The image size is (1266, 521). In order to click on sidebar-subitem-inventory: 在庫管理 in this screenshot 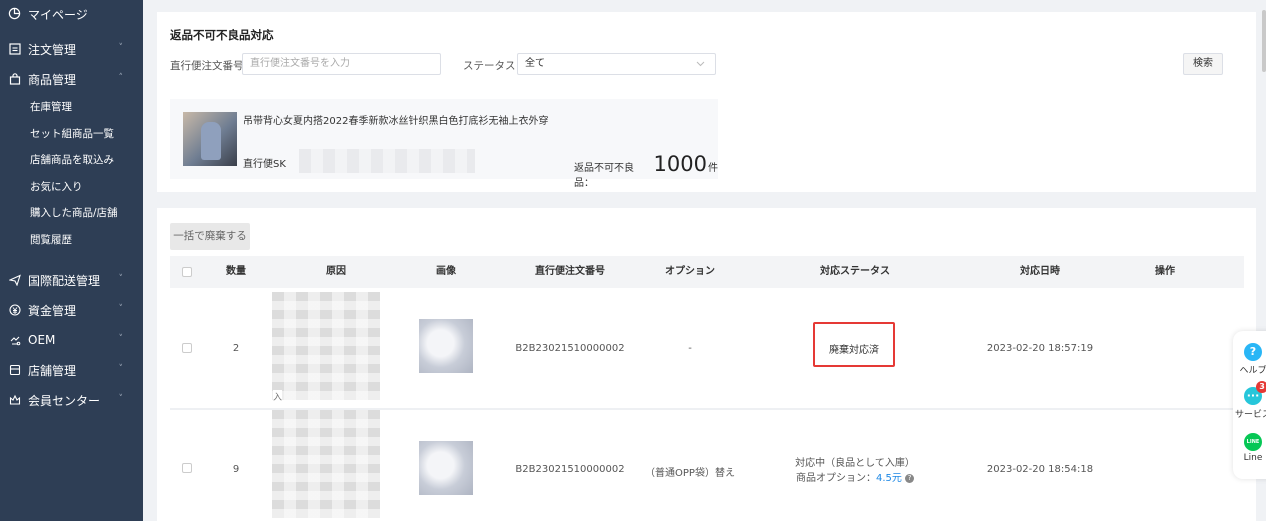, I will do `click(71, 107)`.